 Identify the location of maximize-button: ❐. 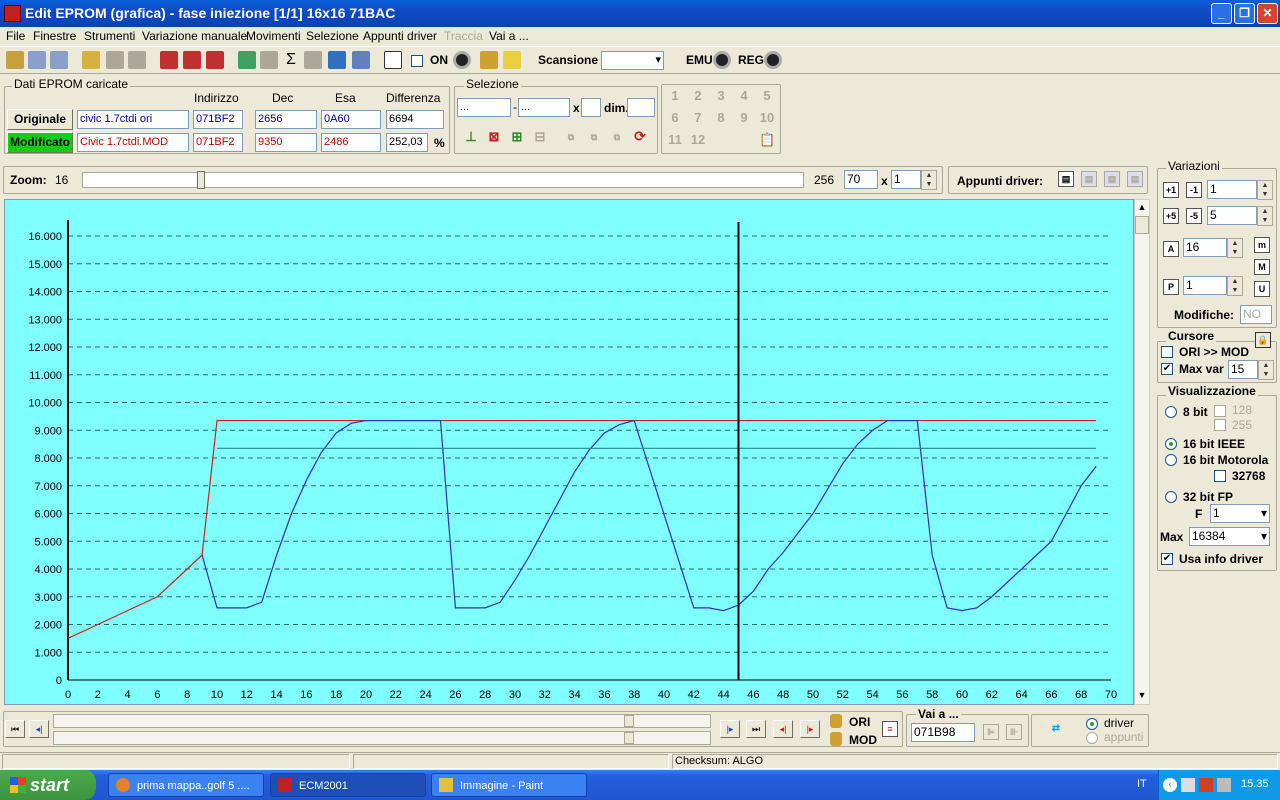
(1244, 13).